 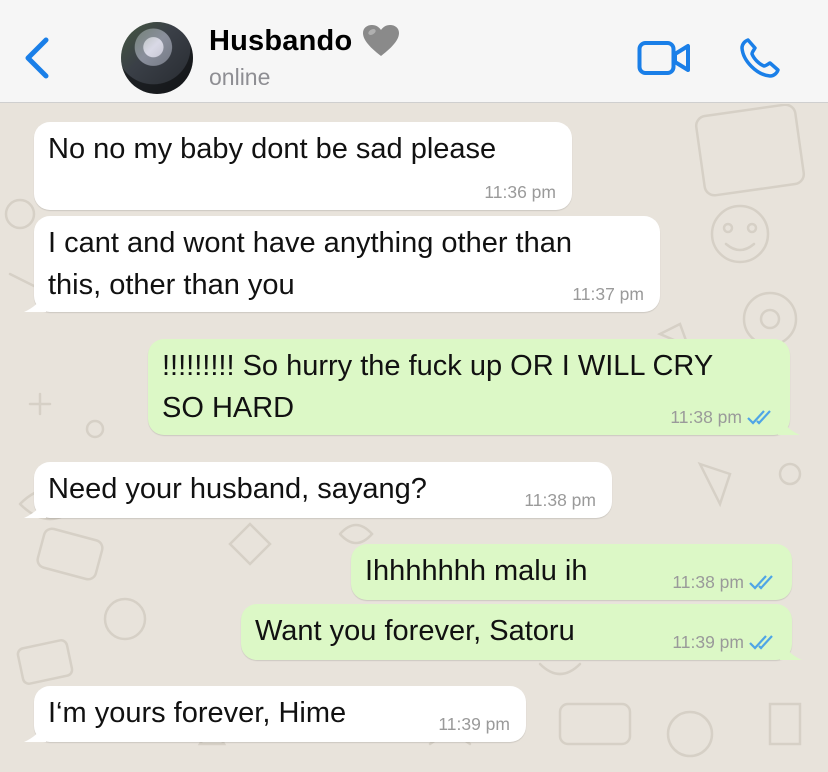 What do you see at coordinates (415, 631) in the screenshot?
I see `message-text: Want you forever, Satoru` at bounding box center [415, 631].